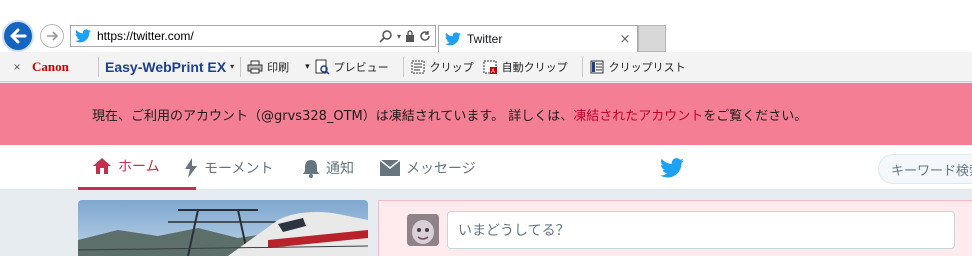 This screenshot has height=256, width=972. I want to click on clip-label: クリップ, so click(451, 67).